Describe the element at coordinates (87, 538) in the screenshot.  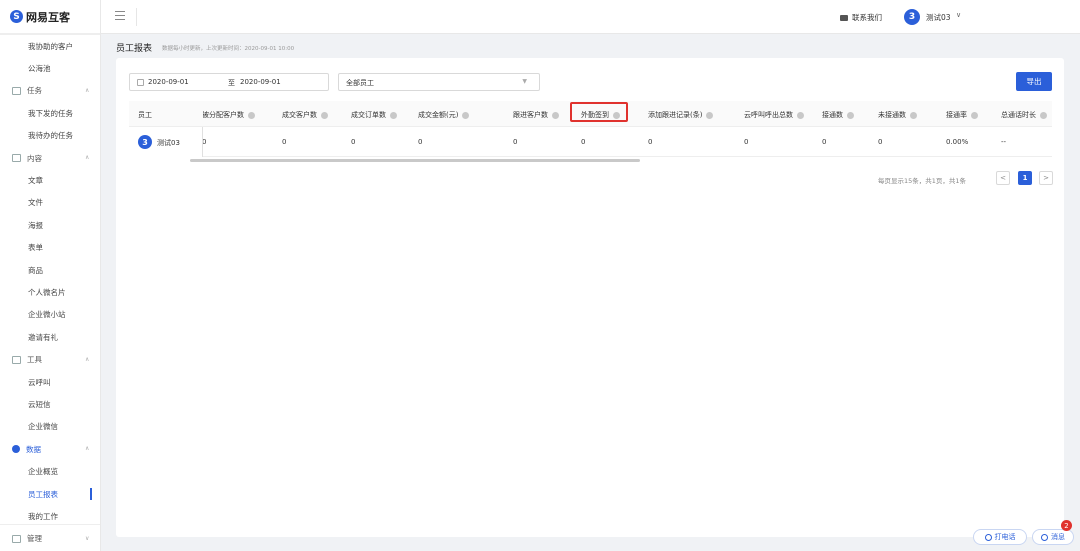
I see `chevron-icon: ∨` at that location.